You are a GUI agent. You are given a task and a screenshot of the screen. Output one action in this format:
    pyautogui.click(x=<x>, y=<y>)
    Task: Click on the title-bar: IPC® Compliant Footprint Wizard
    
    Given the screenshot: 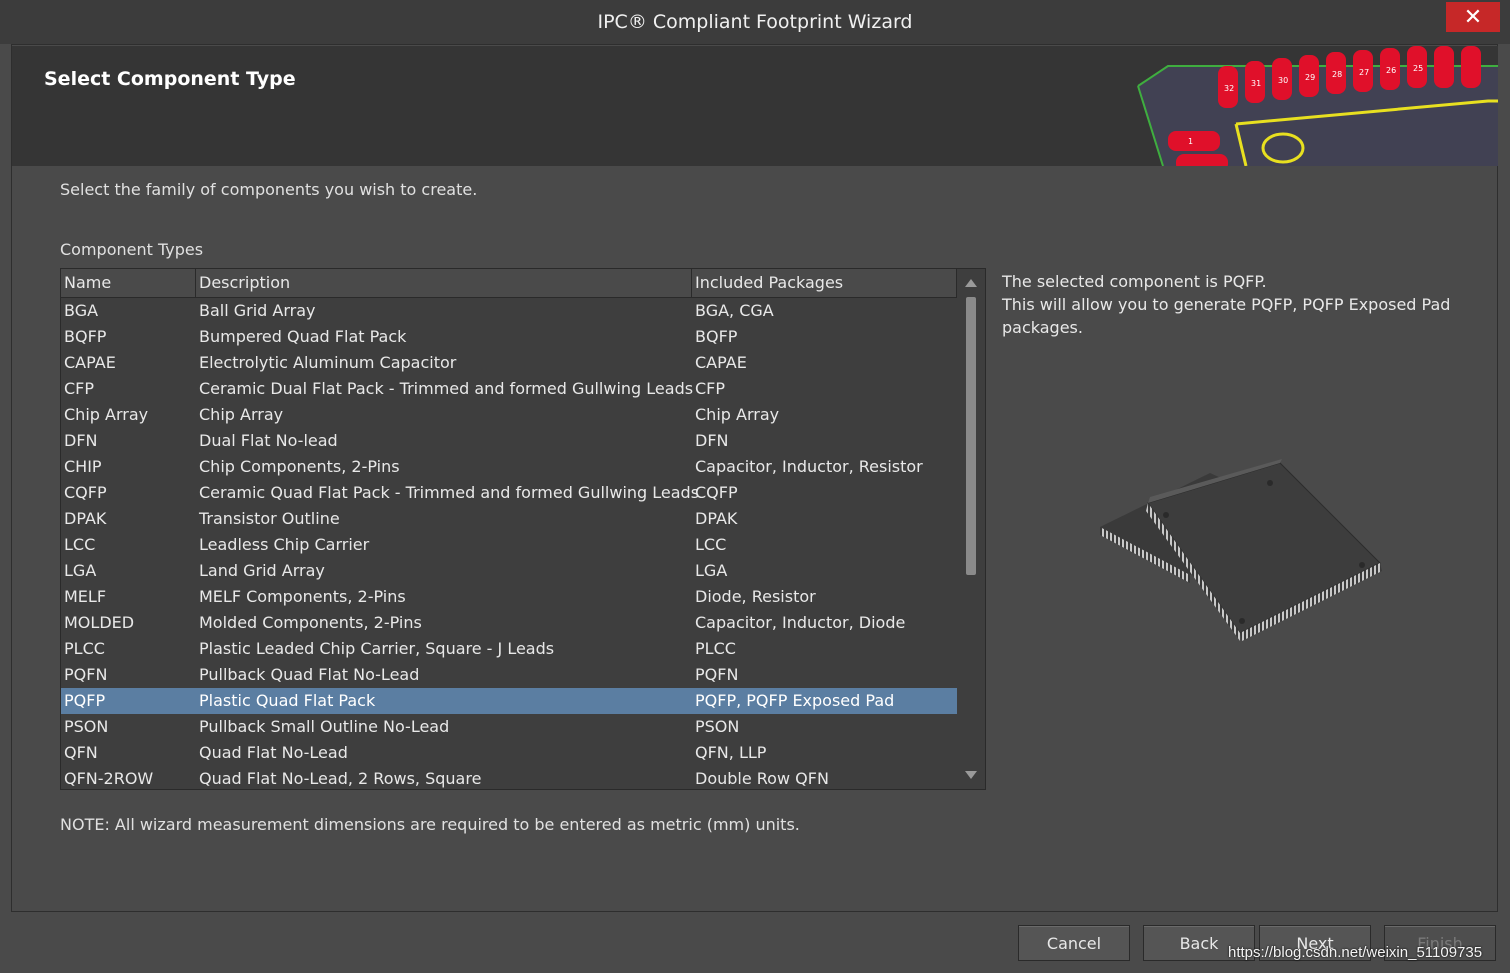 What is the action you would take?
    pyautogui.click(x=755, y=22)
    